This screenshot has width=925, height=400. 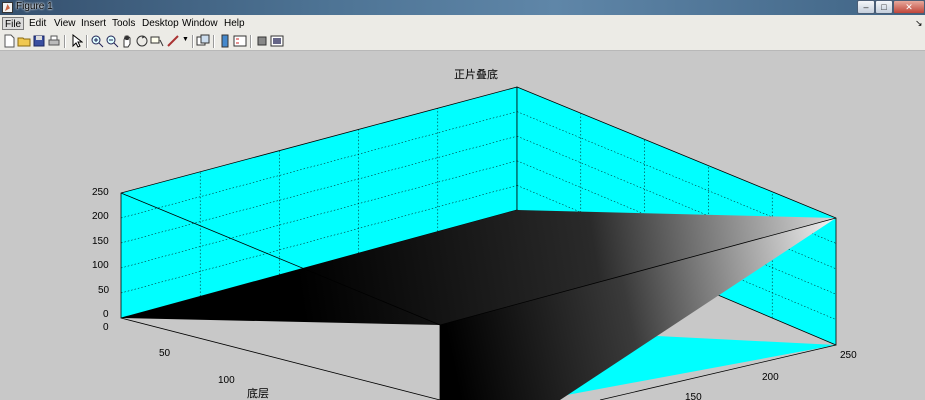 What do you see at coordinates (123, 23) in the screenshot?
I see `menu-tools: Tools` at bounding box center [123, 23].